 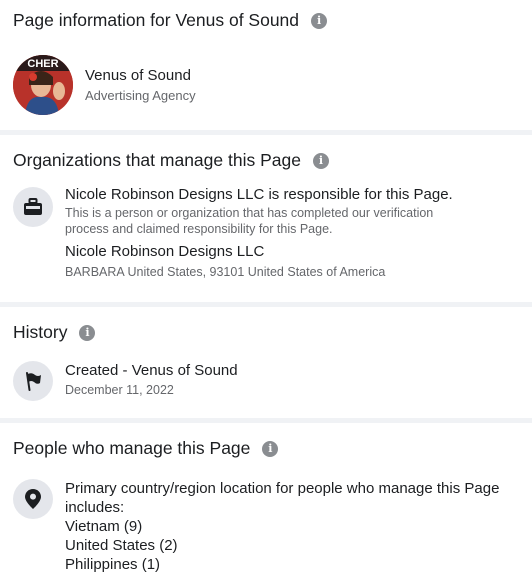 What do you see at coordinates (121, 545) in the screenshot?
I see `country-item: United States (2)` at bounding box center [121, 545].